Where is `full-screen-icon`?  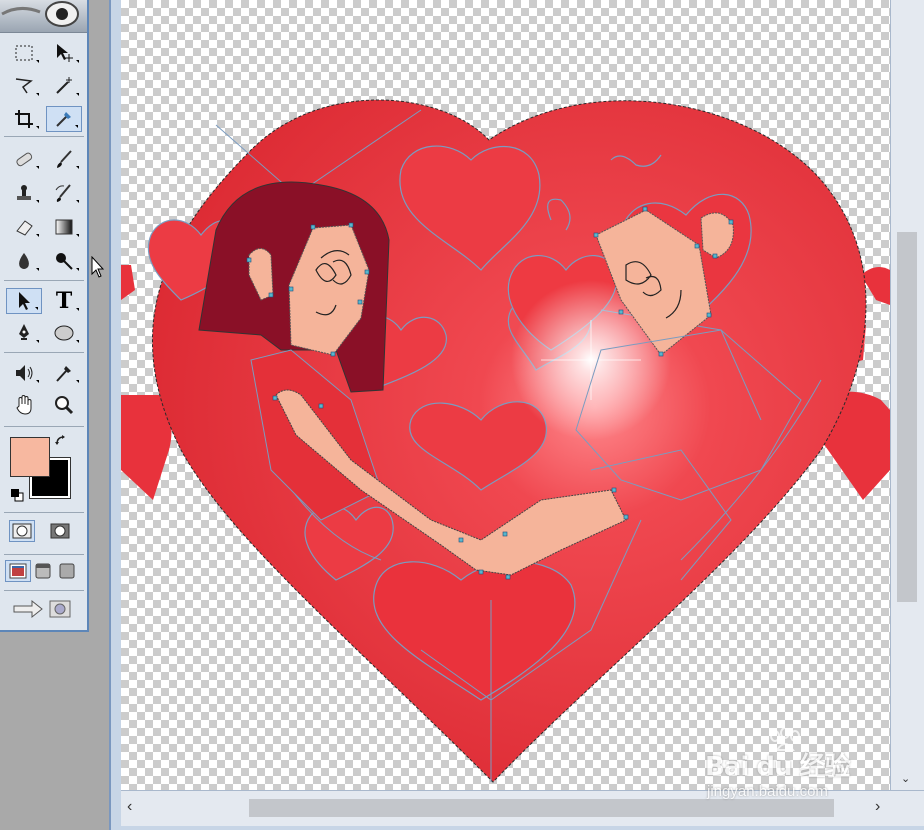
full-screen-icon is located at coordinates (67, 571).